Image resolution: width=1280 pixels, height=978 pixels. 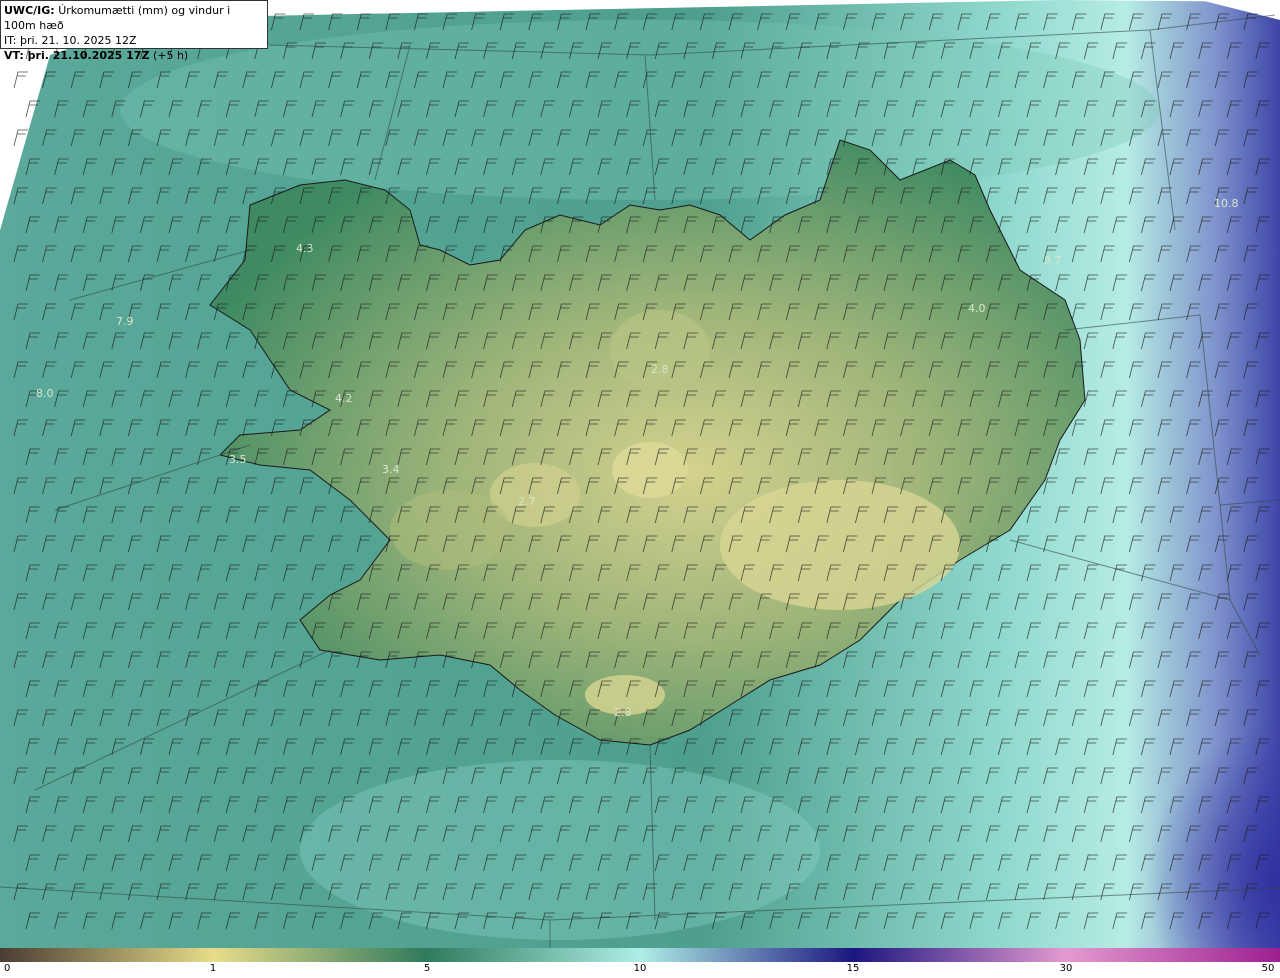 I want to click on model-name: UWC/IG:, so click(x=29, y=10).